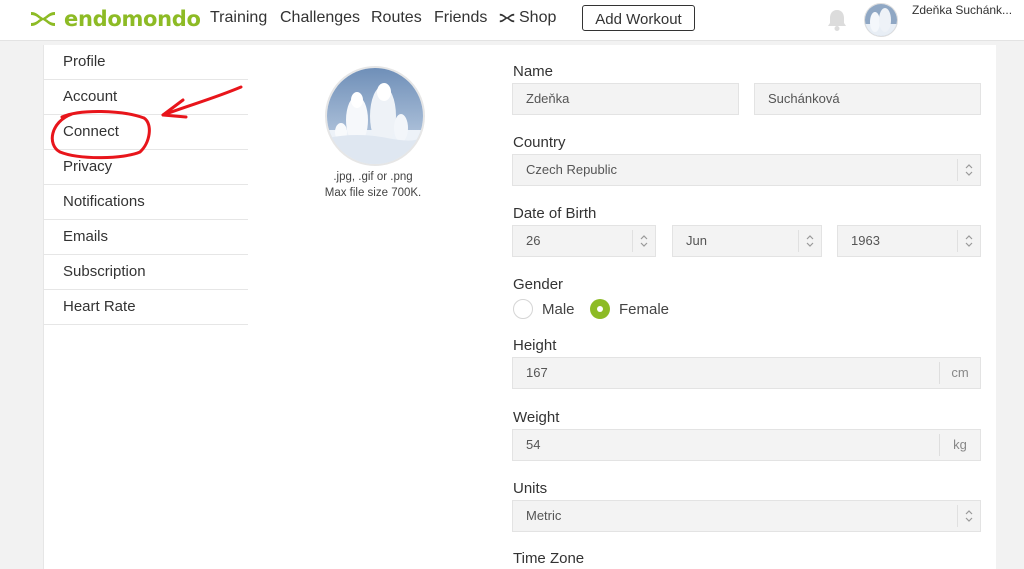  What do you see at coordinates (533, 444) in the screenshot?
I see `weight-value: 54` at bounding box center [533, 444].